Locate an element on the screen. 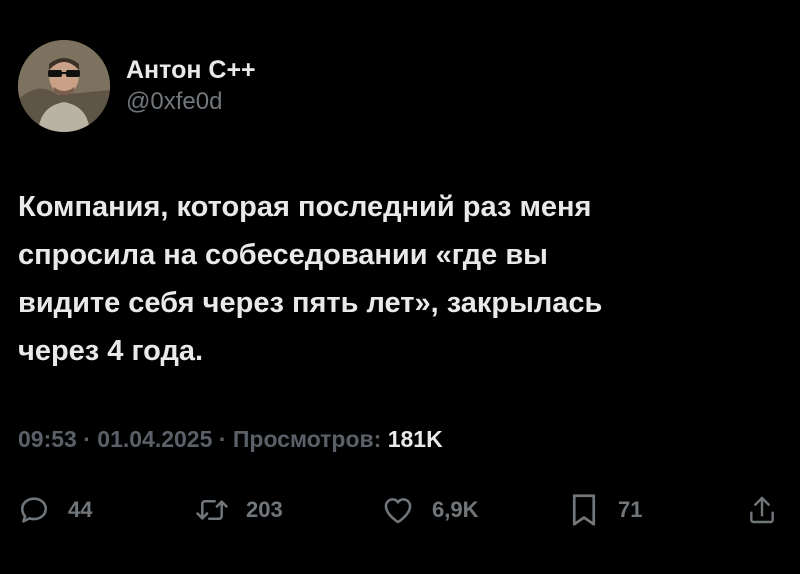 This screenshot has height=574, width=800. share-button is located at coordinates (762, 510).